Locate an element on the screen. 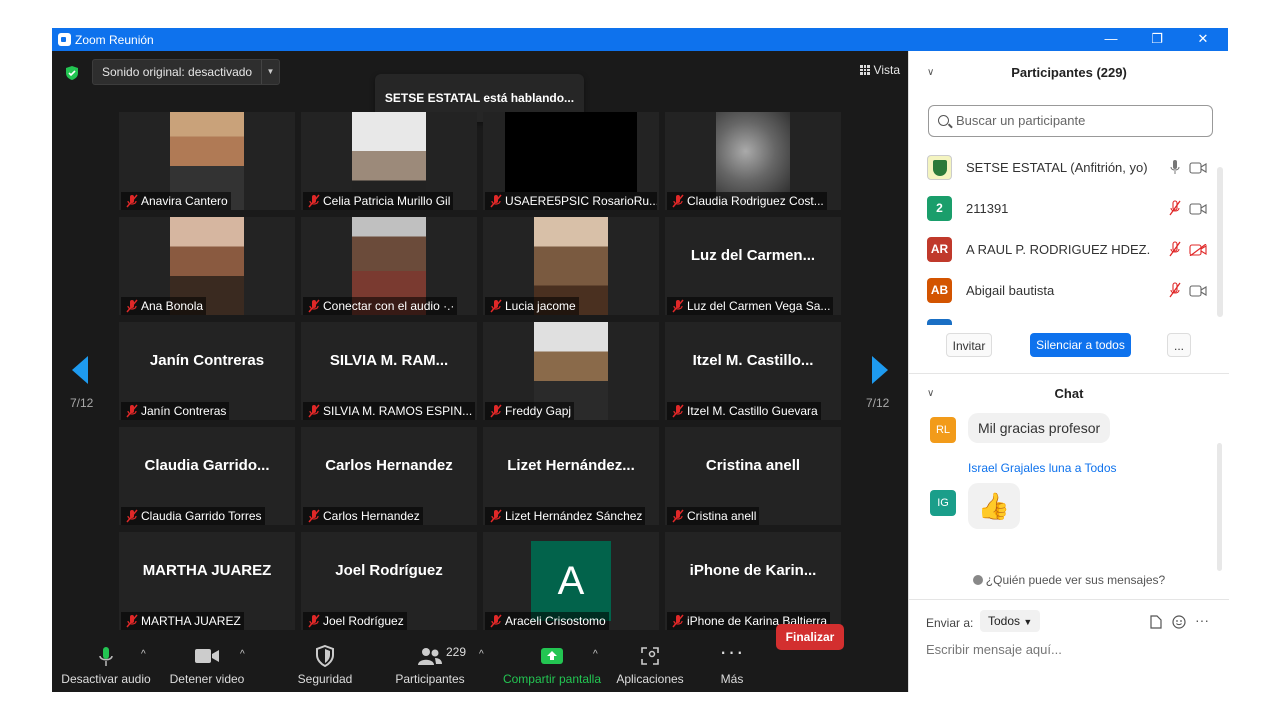  audio-options-caret-icon: ^ is located at coordinates (143, 654).